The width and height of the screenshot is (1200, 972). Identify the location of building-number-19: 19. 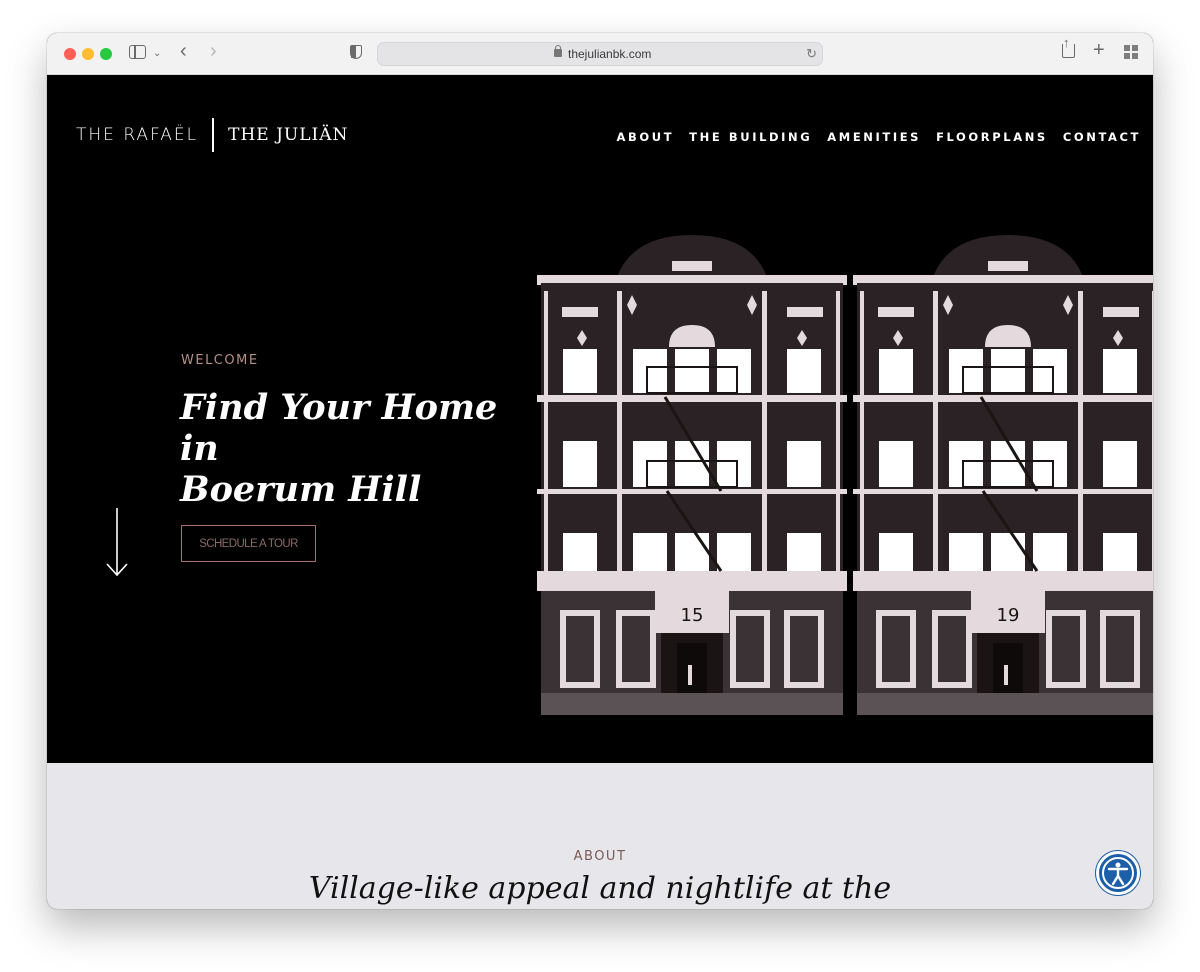
(1008, 615).